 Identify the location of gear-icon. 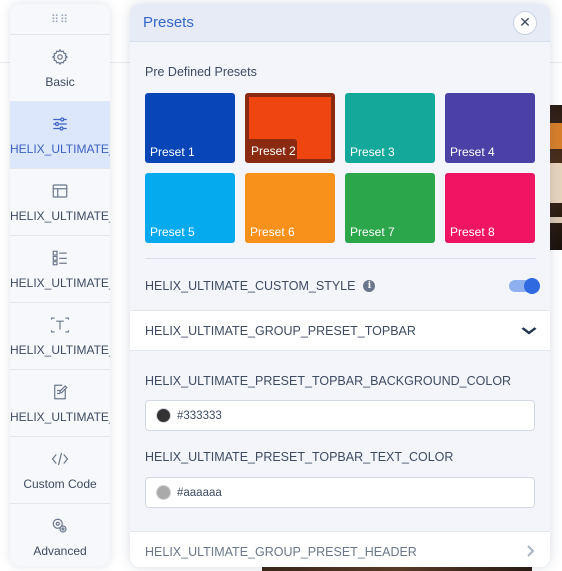
(60, 57).